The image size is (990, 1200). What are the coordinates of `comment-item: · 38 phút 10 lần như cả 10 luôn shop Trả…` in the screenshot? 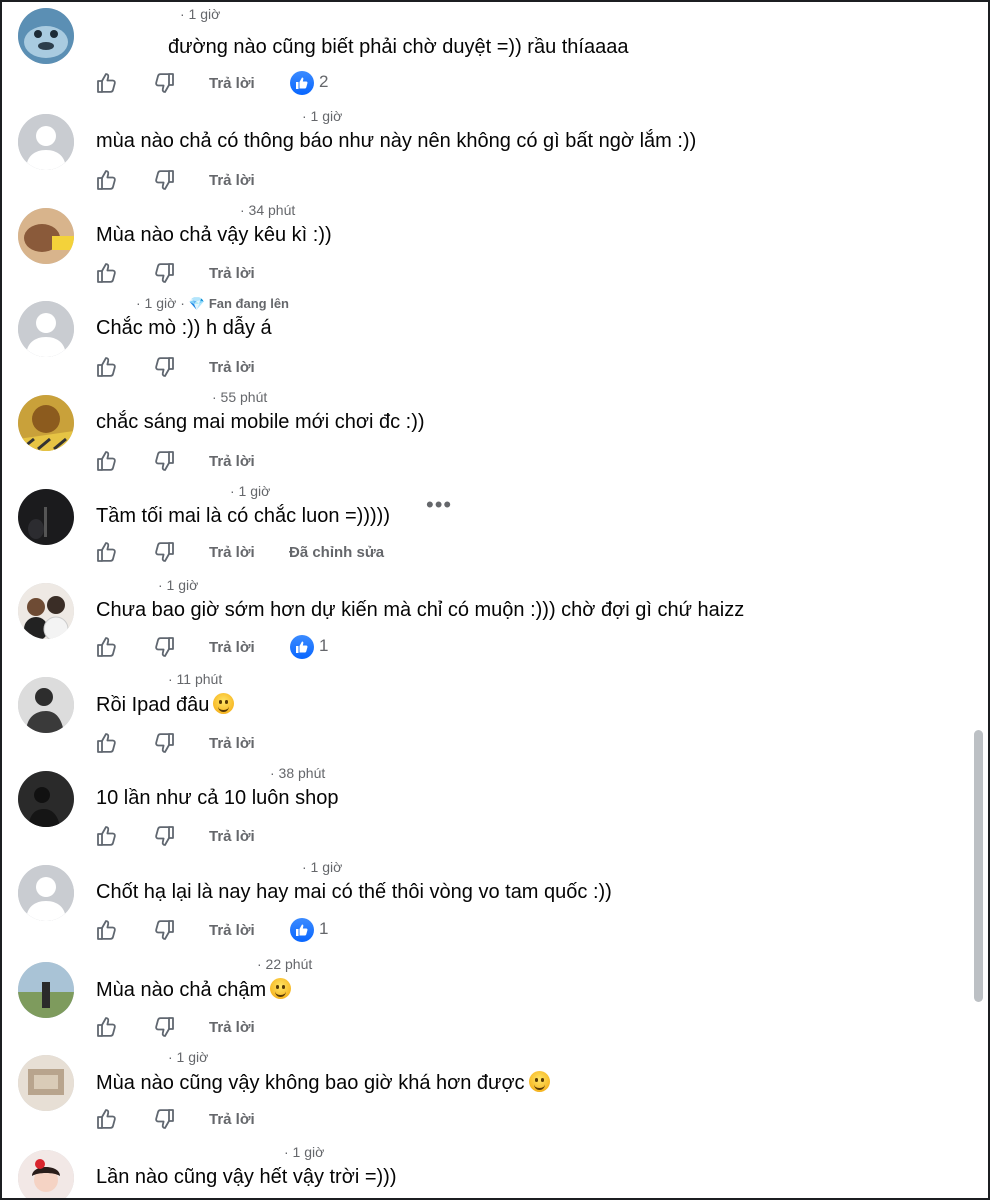 It's located at (482, 811).